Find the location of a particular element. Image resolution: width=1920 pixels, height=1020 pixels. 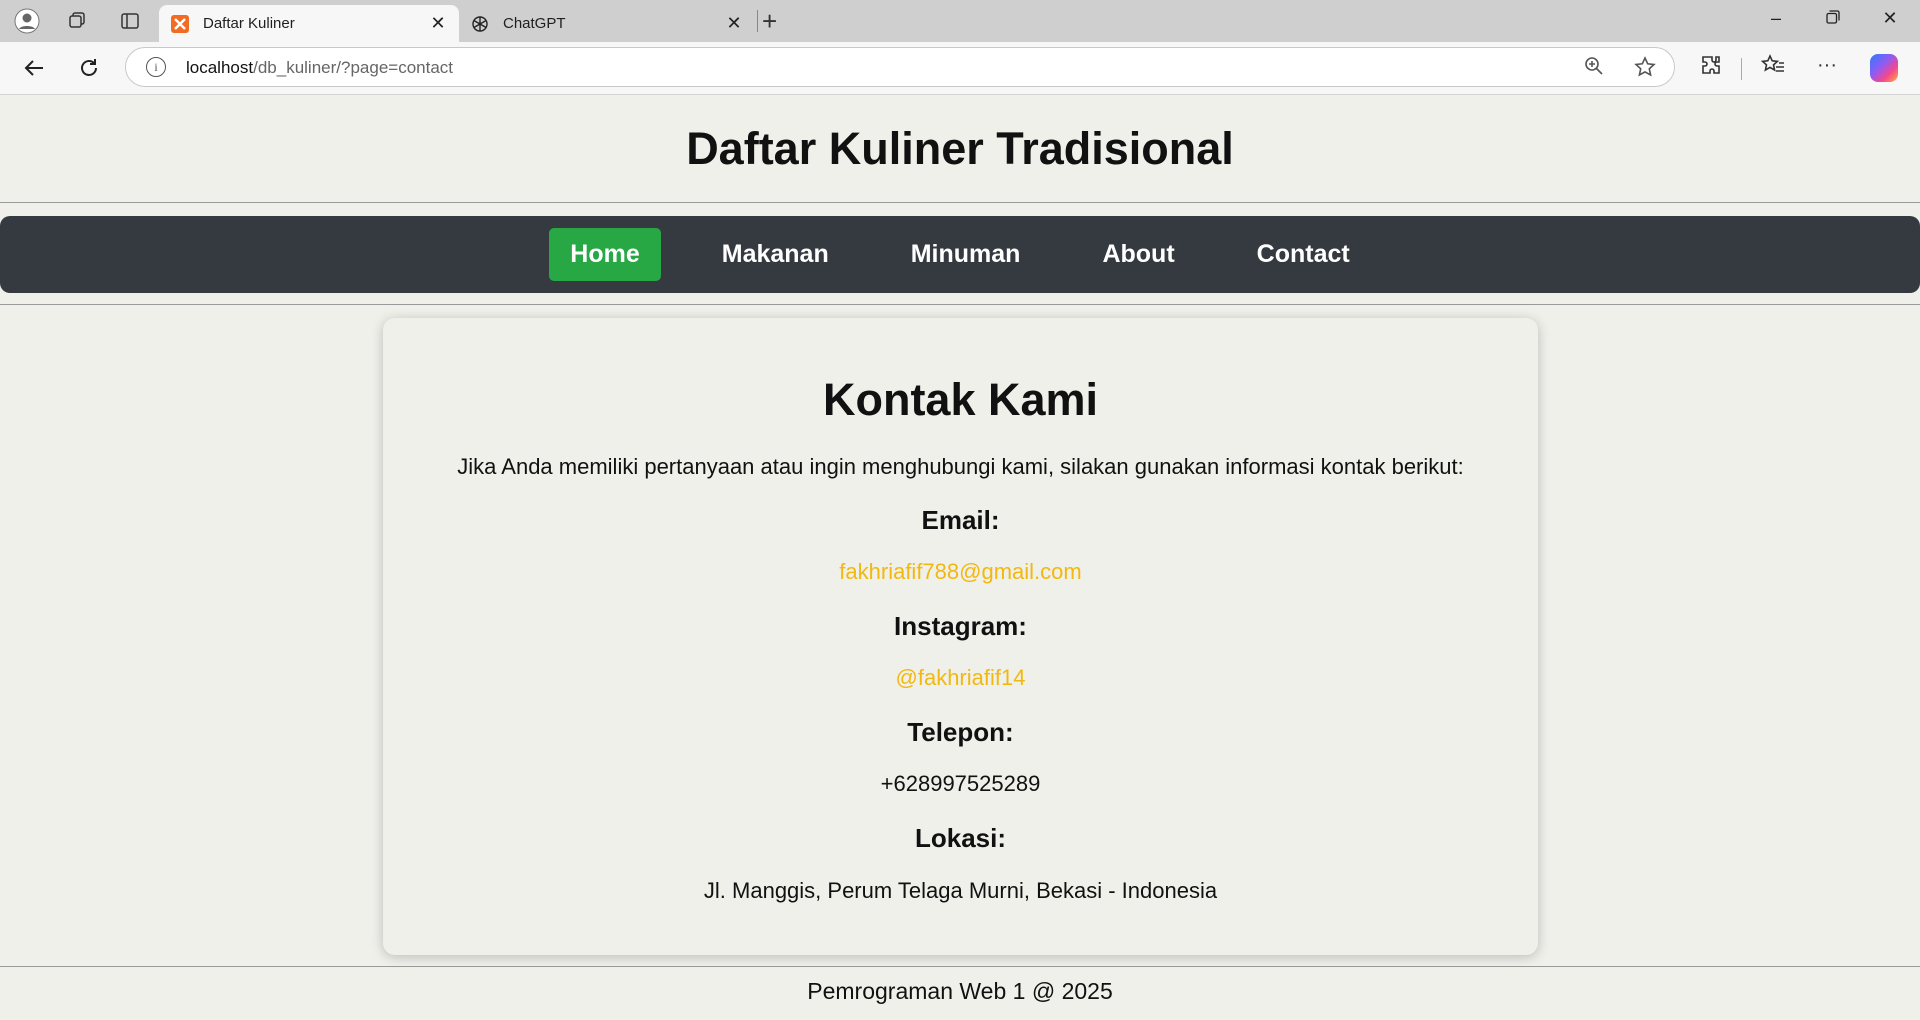

refresh-icon is located at coordinates (89, 68).